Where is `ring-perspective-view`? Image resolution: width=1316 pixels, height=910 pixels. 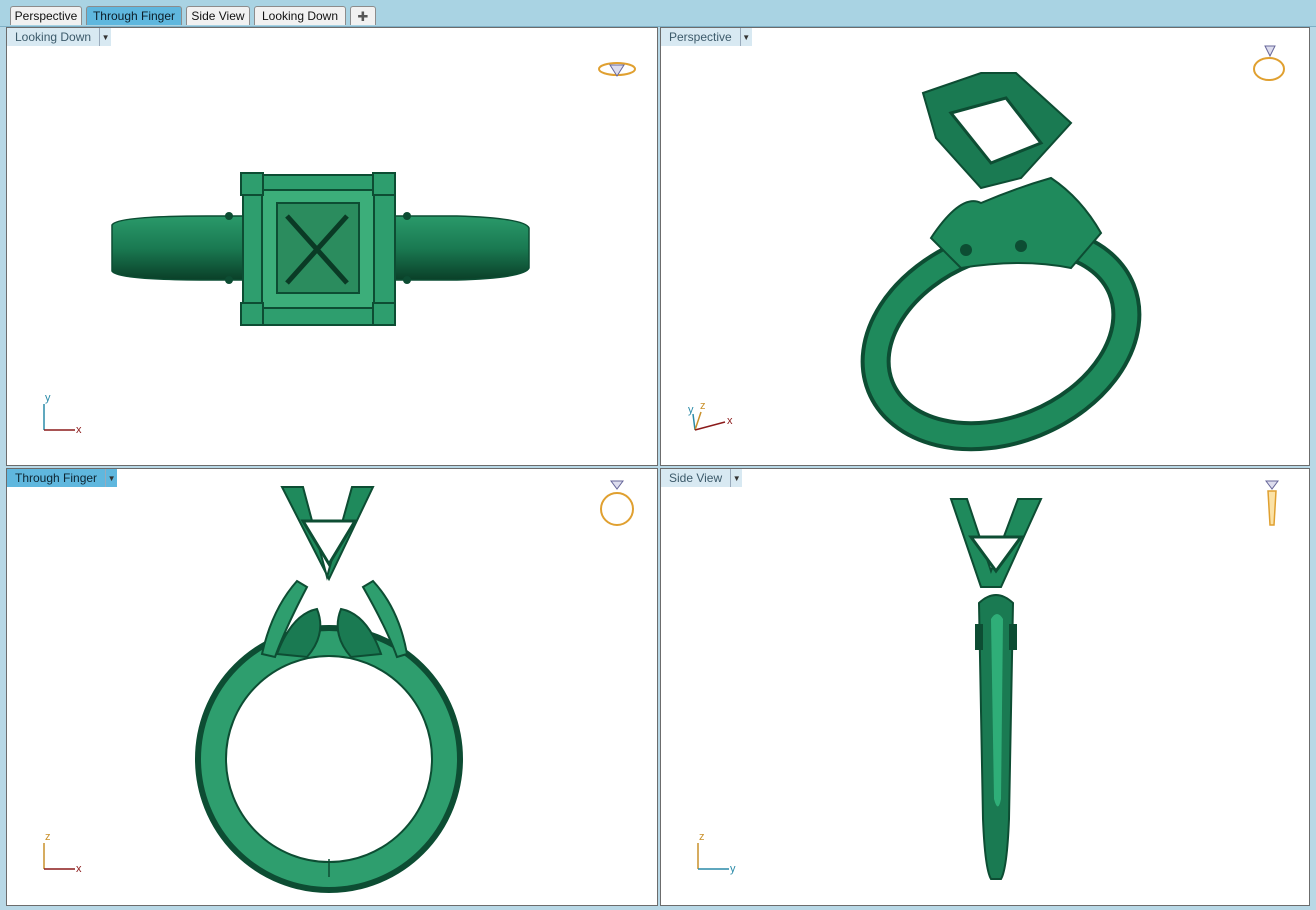 ring-perspective-view is located at coordinates (1001, 262).